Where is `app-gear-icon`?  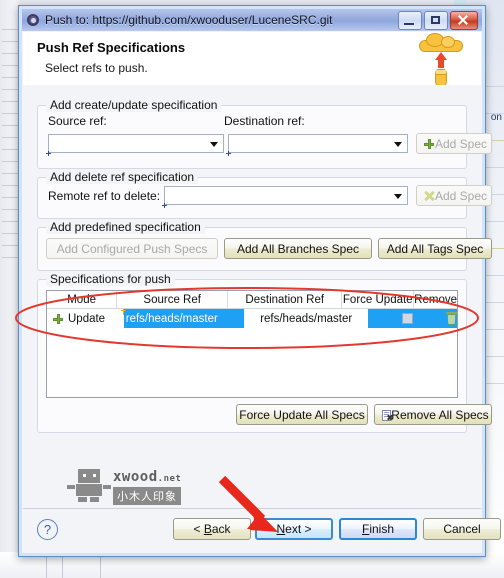
app-gear-icon is located at coordinates (33, 20).